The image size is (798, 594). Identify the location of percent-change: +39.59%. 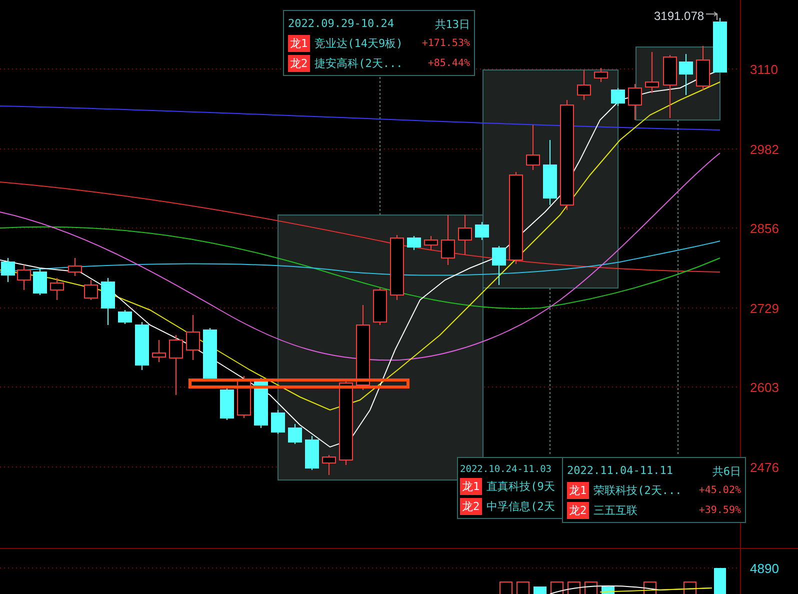
(719, 510).